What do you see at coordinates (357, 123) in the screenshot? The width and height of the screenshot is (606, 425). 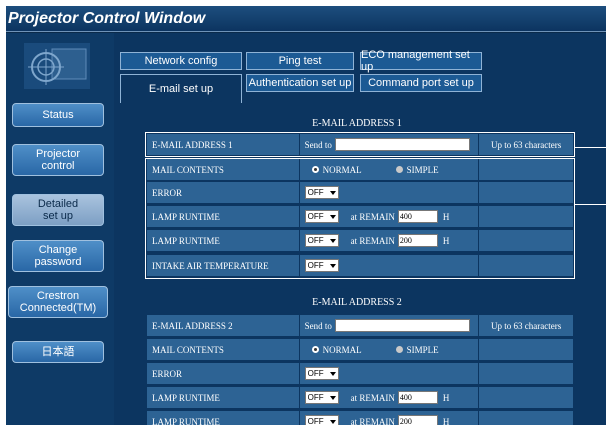 I see `section-title-email-1: E-MAIL ADDRESS 1` at bounding box center [357, 123].